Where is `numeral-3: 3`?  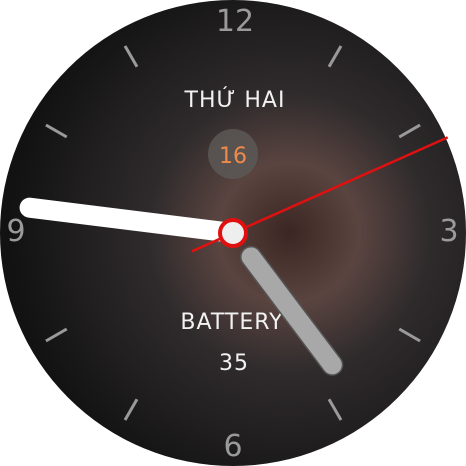 numeral-3: 3 is located at coordinates (448, 231).